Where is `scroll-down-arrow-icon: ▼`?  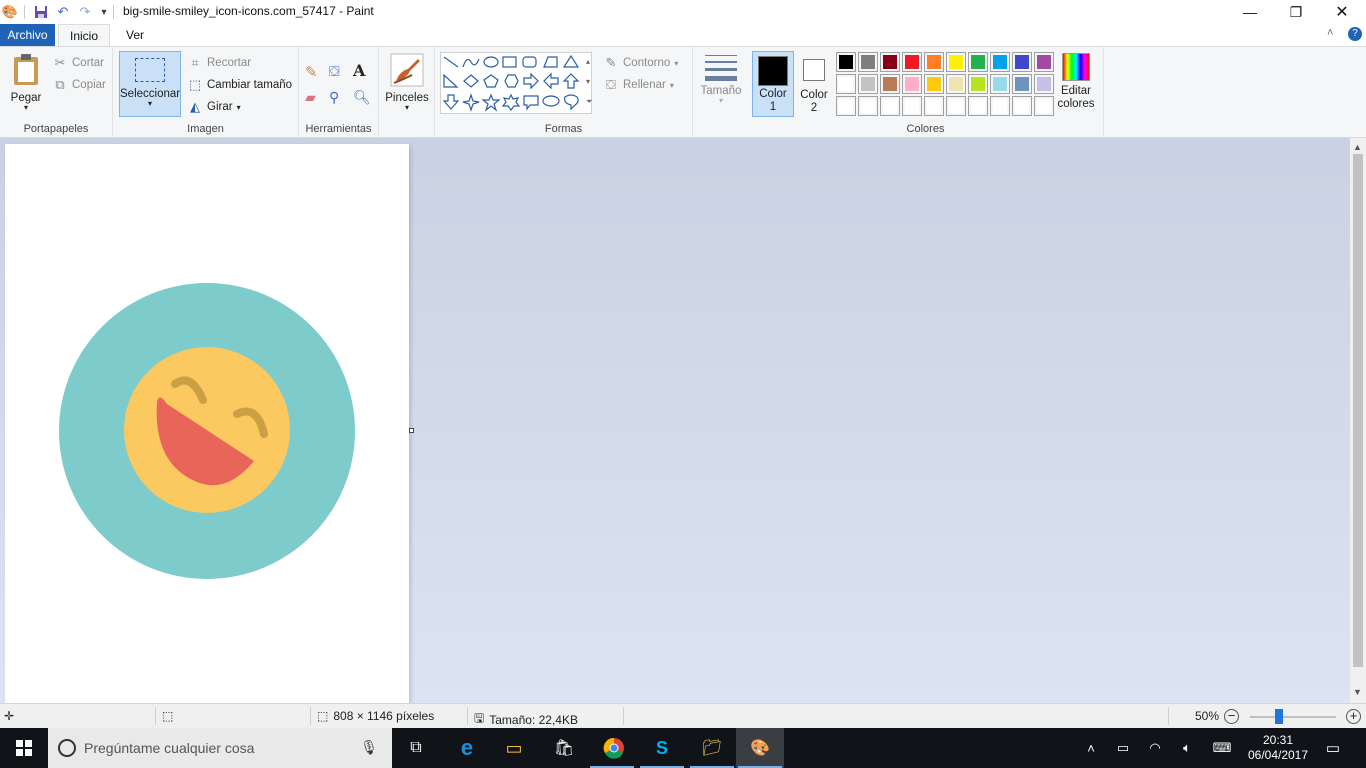 scroll-down-arrow-icon: ▼ is located at coordinates (1357, 692).